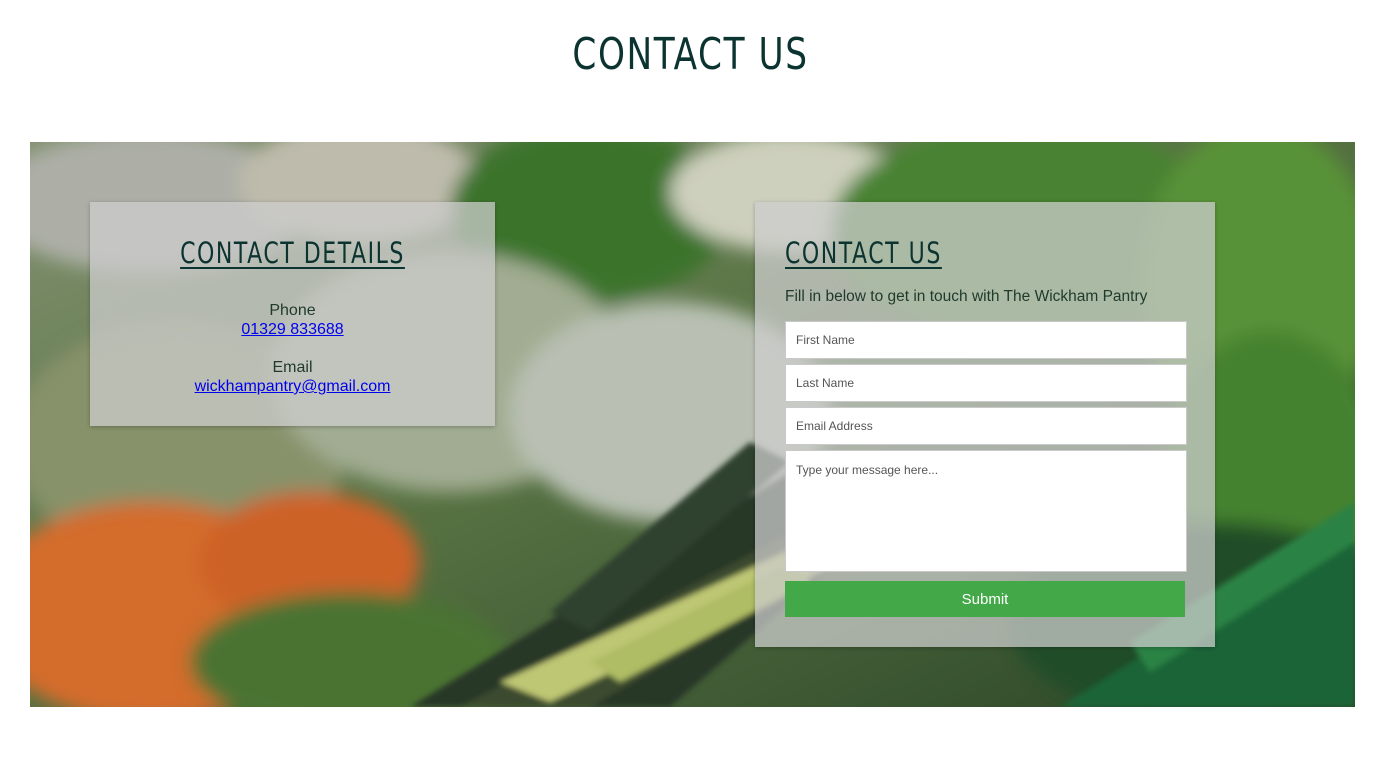 The height and width of the screenshot is (763, 1381). What do you see at coordinates (690, 54) in the screenshot?
I see `page-title: CONTACT US` at bounding box center [690, 54].